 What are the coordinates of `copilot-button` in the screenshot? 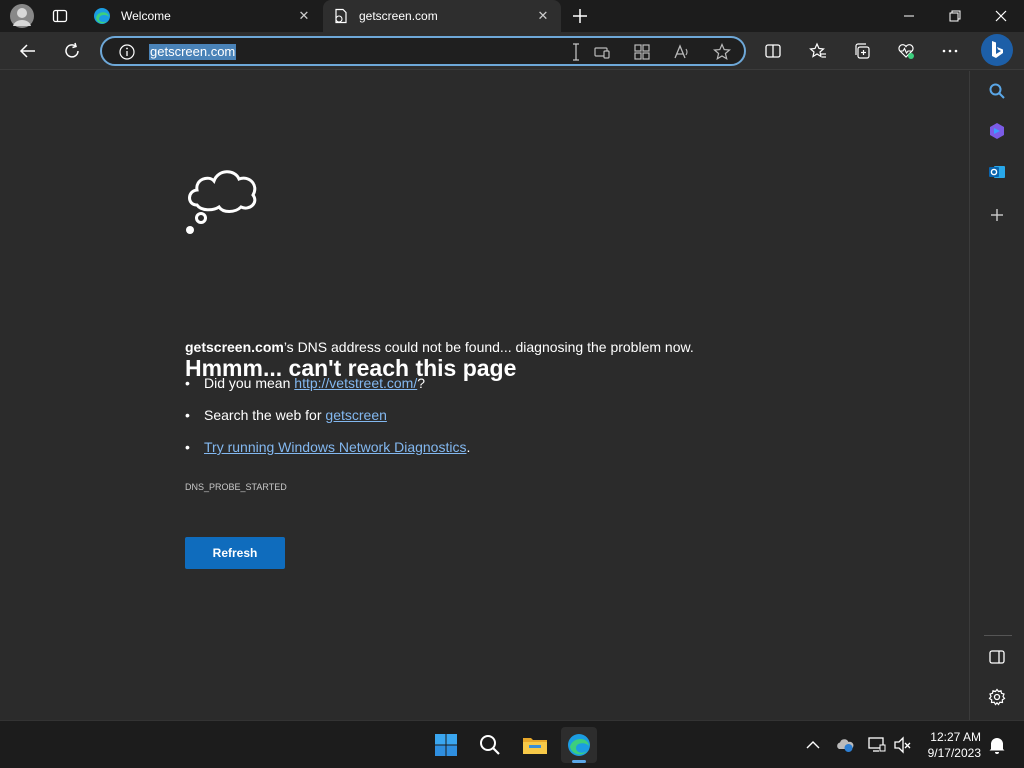 It's located at (997, 50).